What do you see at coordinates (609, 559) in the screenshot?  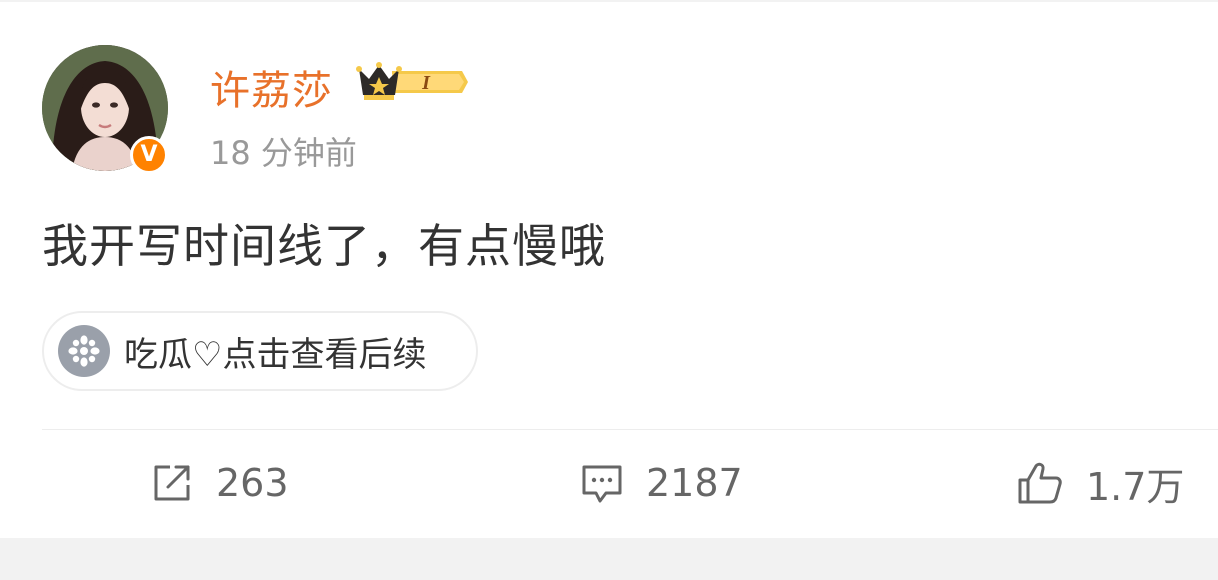 I see `feed-separator` at bounding box center [609, 559].